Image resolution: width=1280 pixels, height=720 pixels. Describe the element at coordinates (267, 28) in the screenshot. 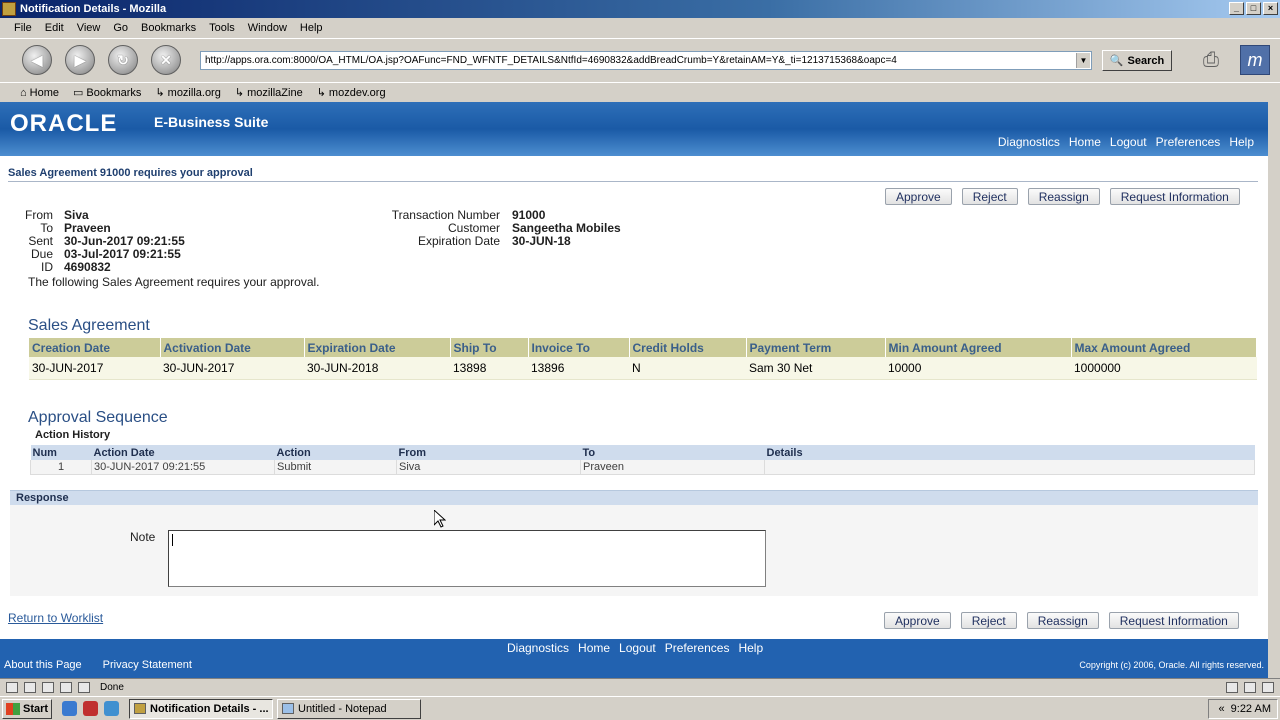

I see `menu-window: Window` at that location.